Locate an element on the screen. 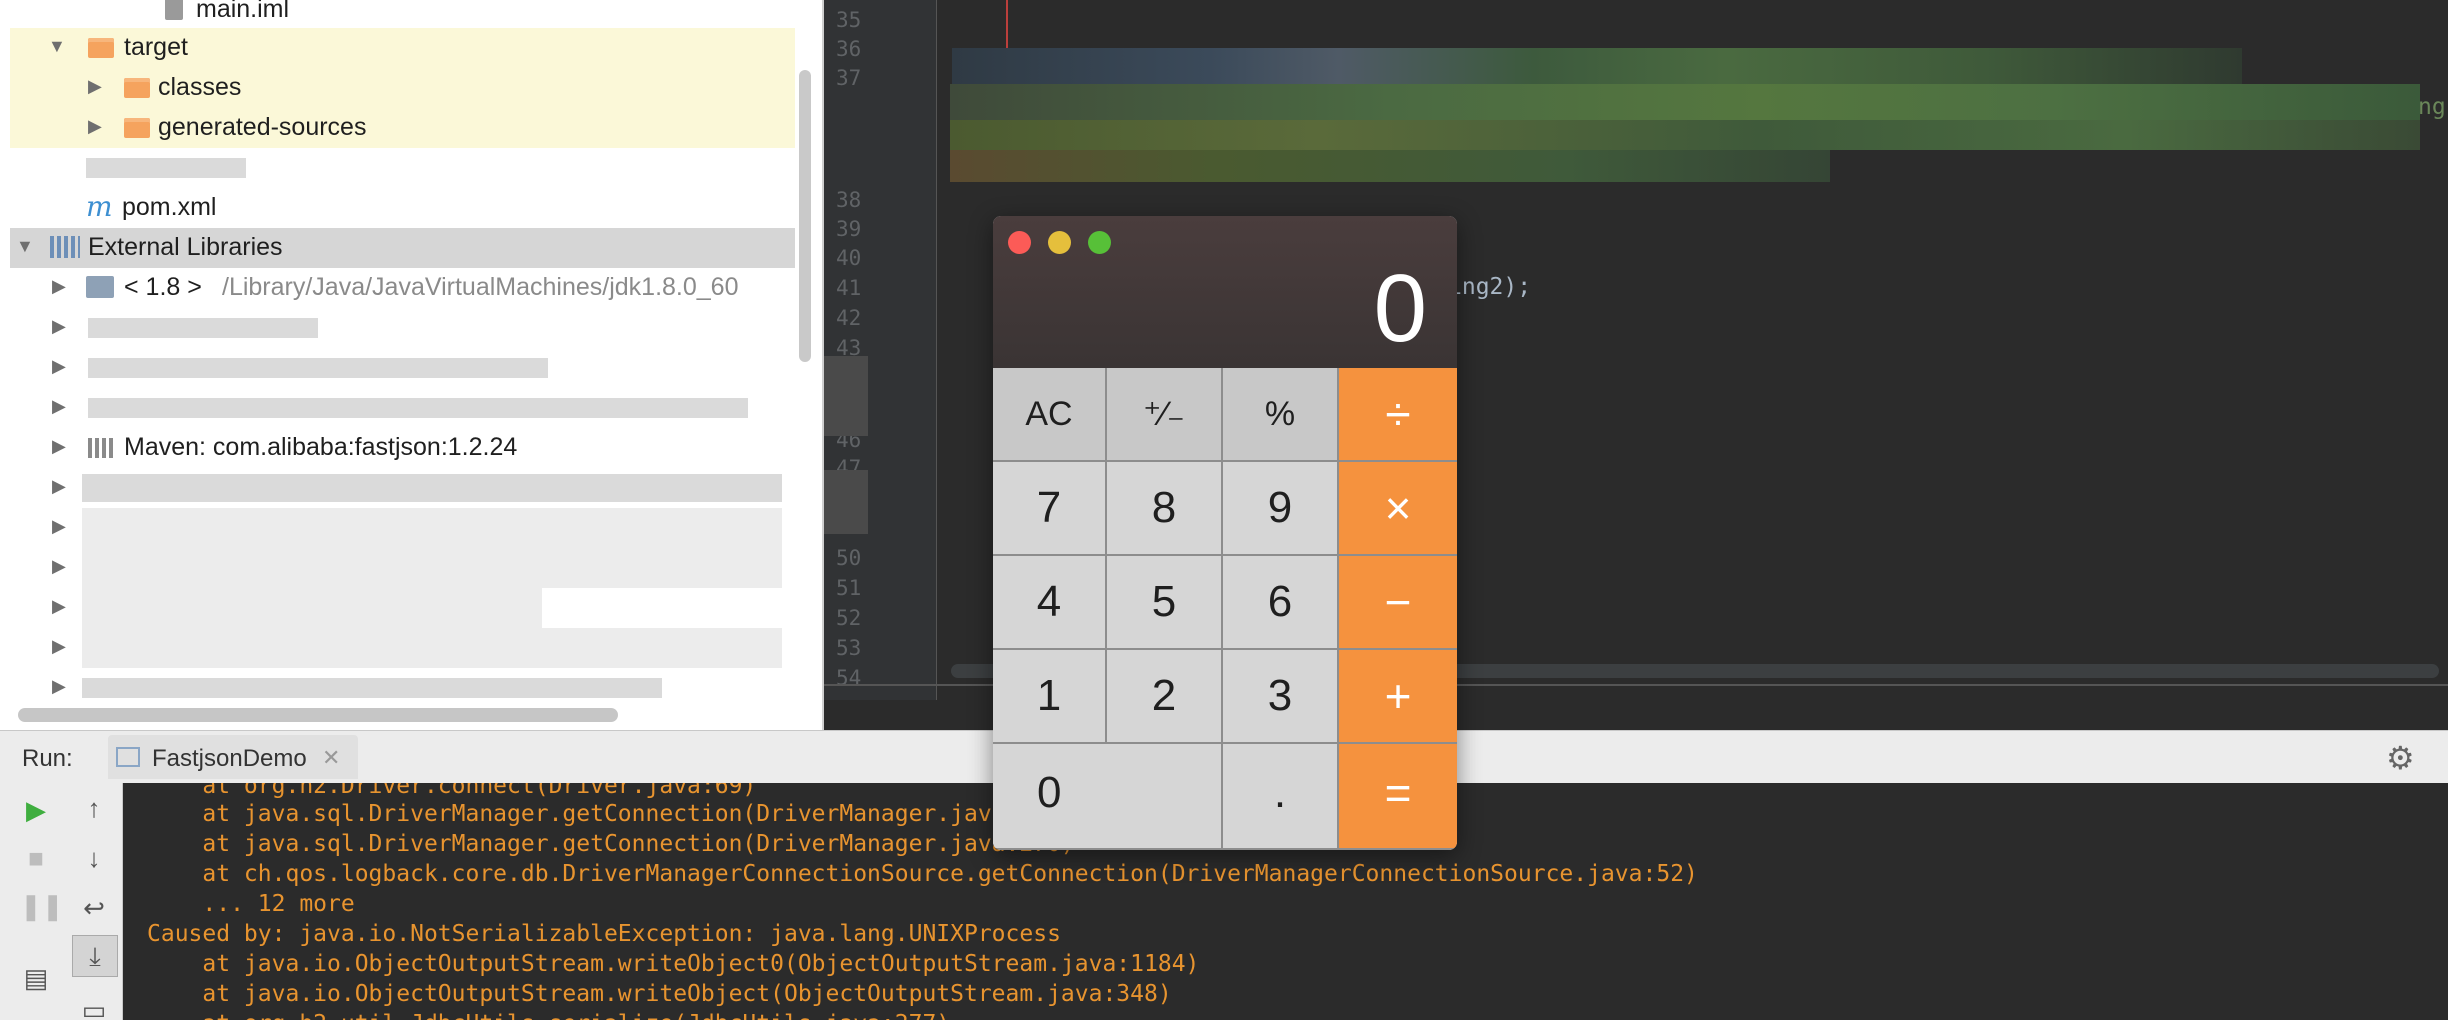 The image size is (2448, 1027). arrow-up-icon: ↑ is located at coordinates (94, 809).